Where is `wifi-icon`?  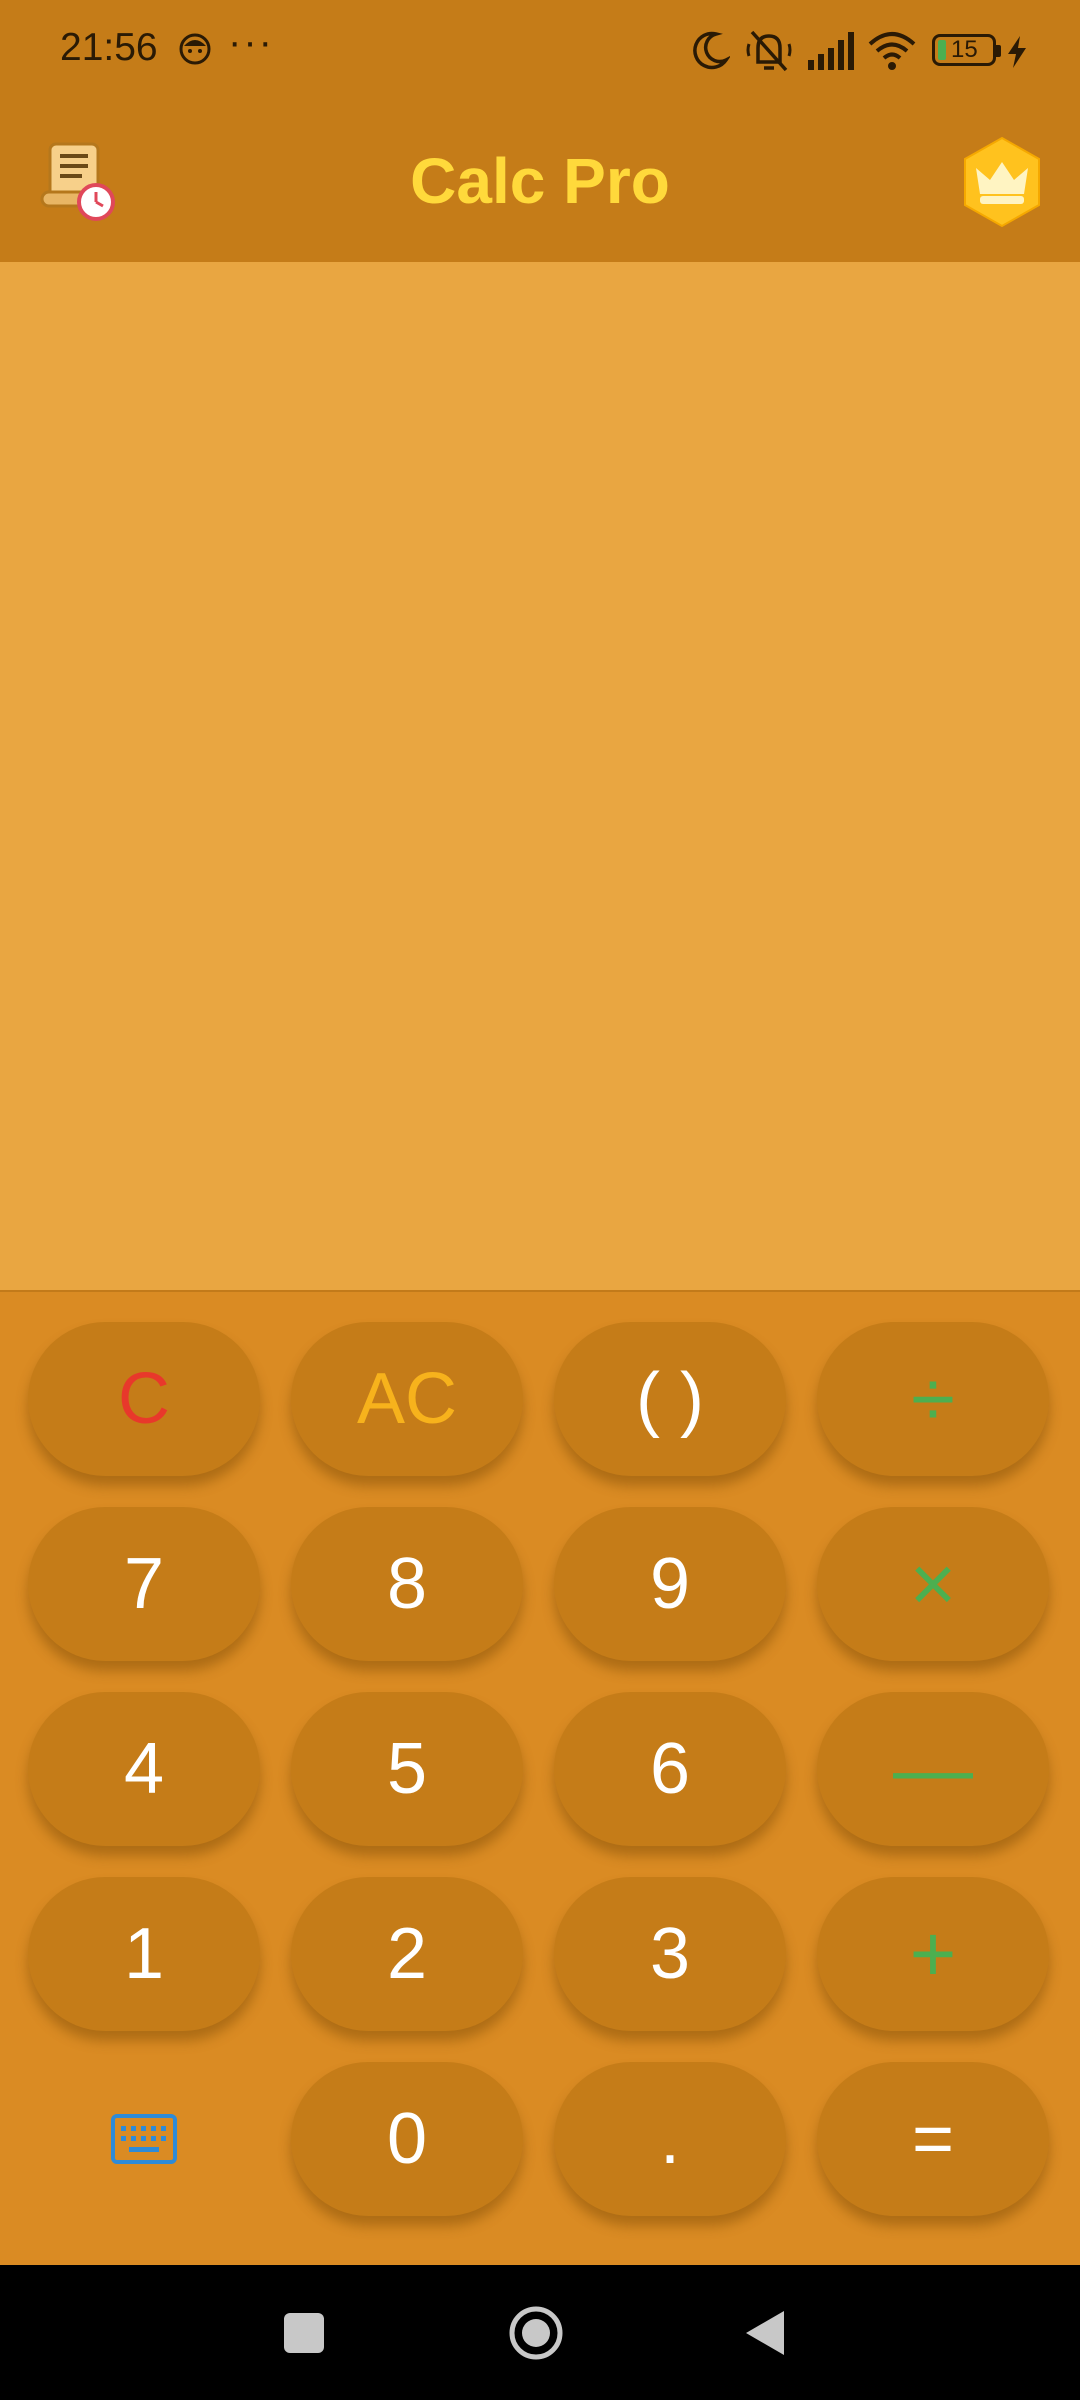
wifi-icon is located at coordinates (892, 51).